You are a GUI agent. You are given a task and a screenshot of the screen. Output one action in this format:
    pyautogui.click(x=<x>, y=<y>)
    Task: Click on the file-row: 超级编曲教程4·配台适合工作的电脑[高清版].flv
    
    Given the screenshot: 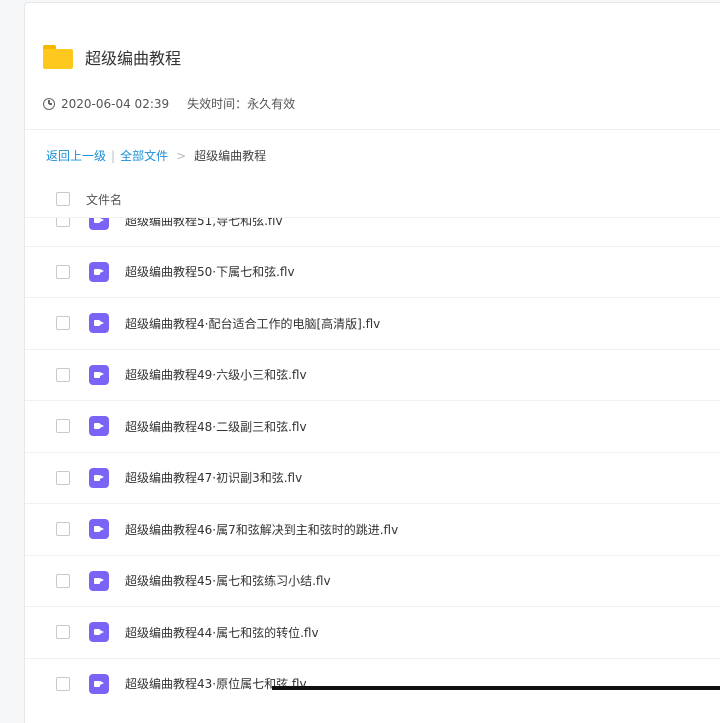 What is the action you would take?
    pyautogui.click(x=372, y=324)
    